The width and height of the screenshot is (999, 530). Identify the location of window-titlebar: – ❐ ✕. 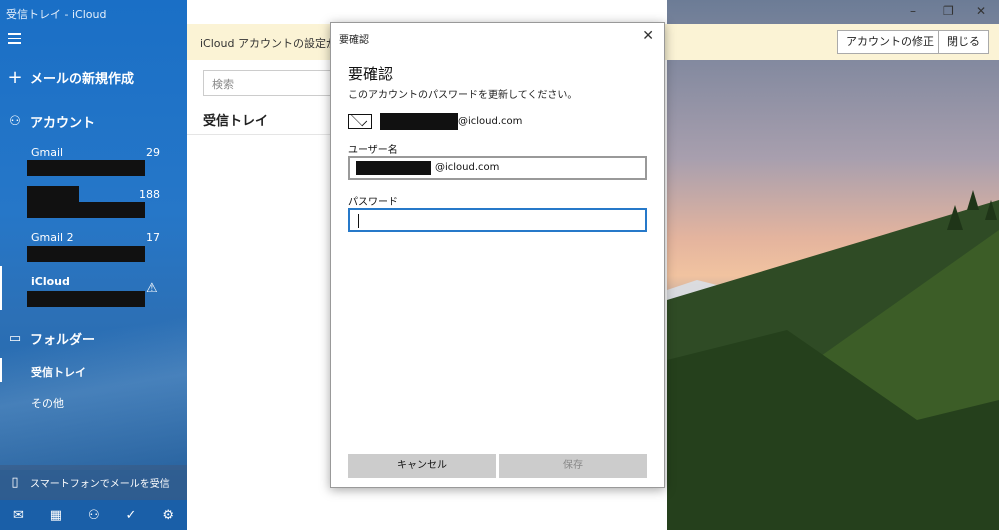
(833, 12).